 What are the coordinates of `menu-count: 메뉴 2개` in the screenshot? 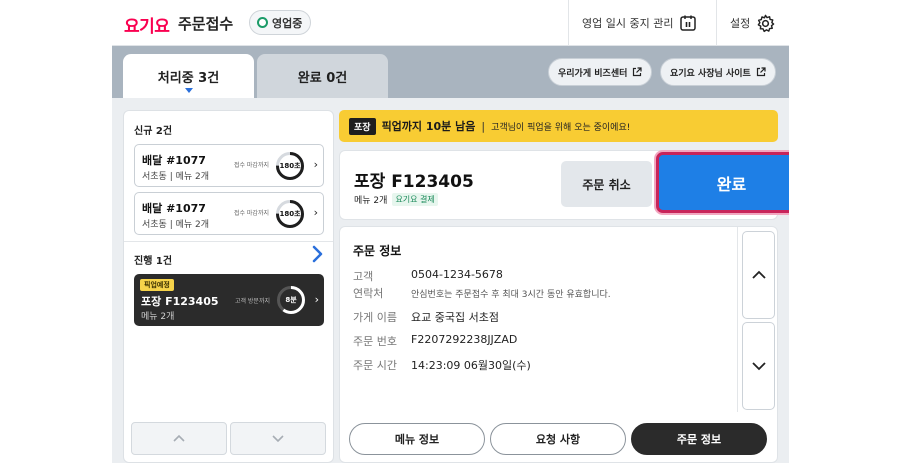 It's located at (371, 201).